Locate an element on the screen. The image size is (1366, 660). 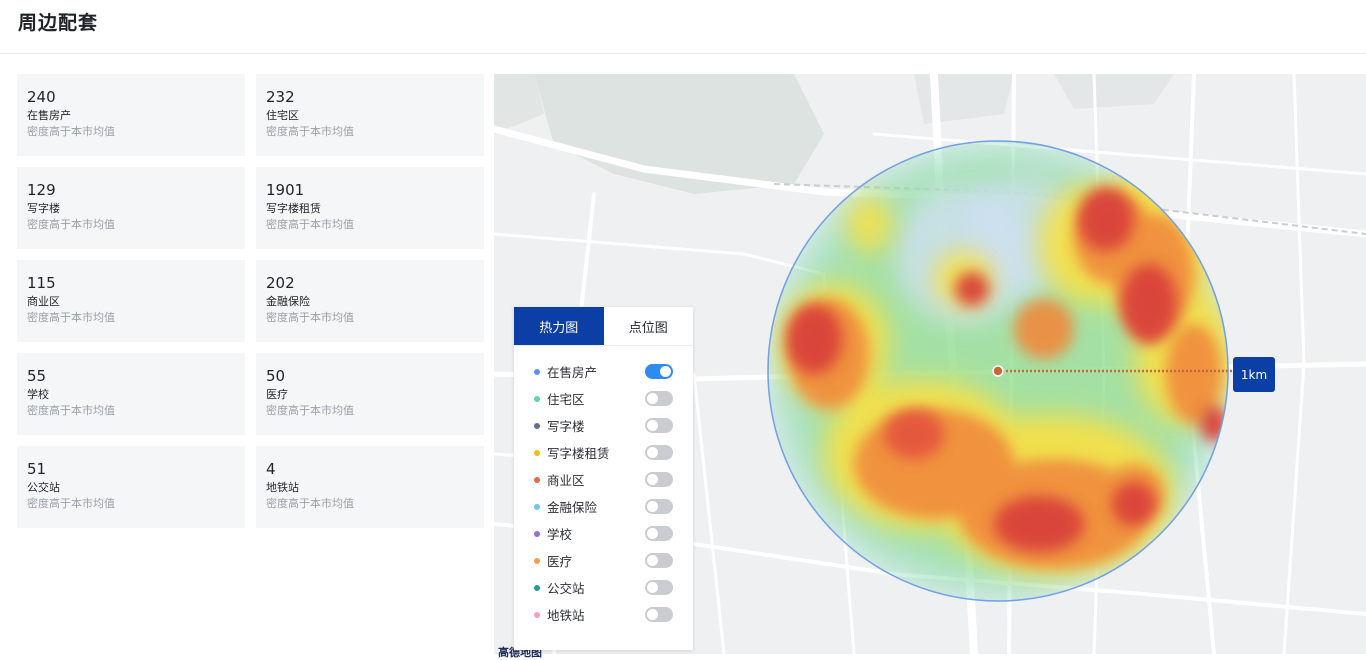
layer-item: 金融保险 is located at coordinates (603, 506).